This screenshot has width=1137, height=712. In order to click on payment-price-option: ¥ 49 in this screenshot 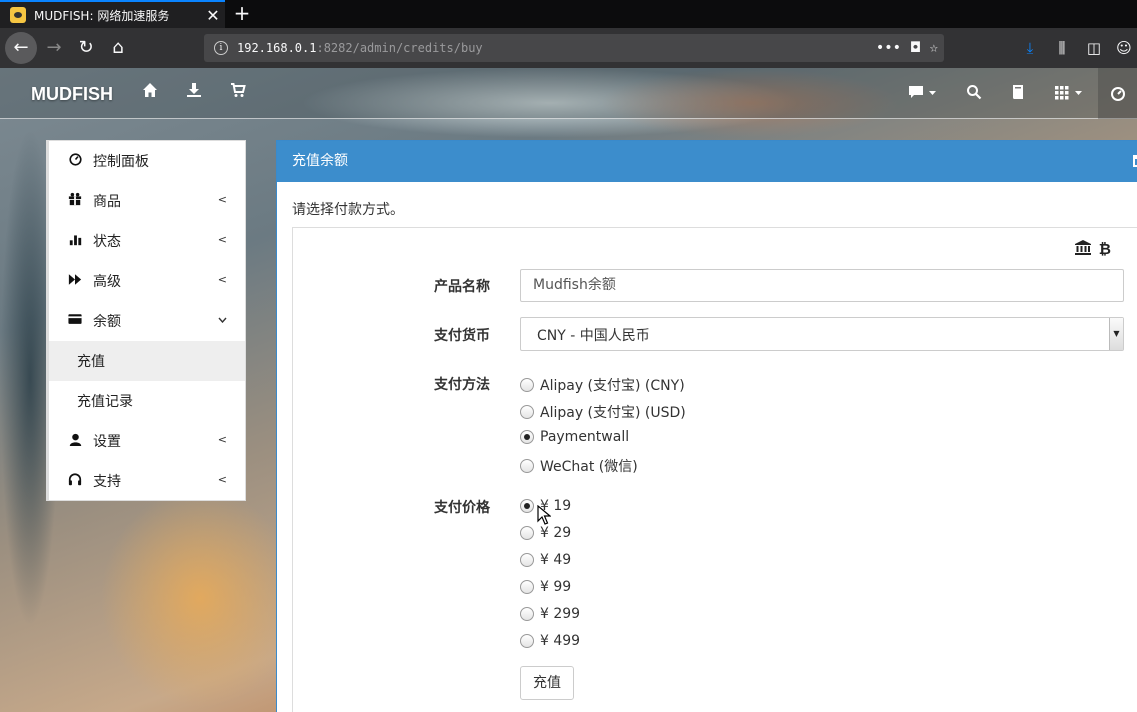, I will do `click(545, 560)`.